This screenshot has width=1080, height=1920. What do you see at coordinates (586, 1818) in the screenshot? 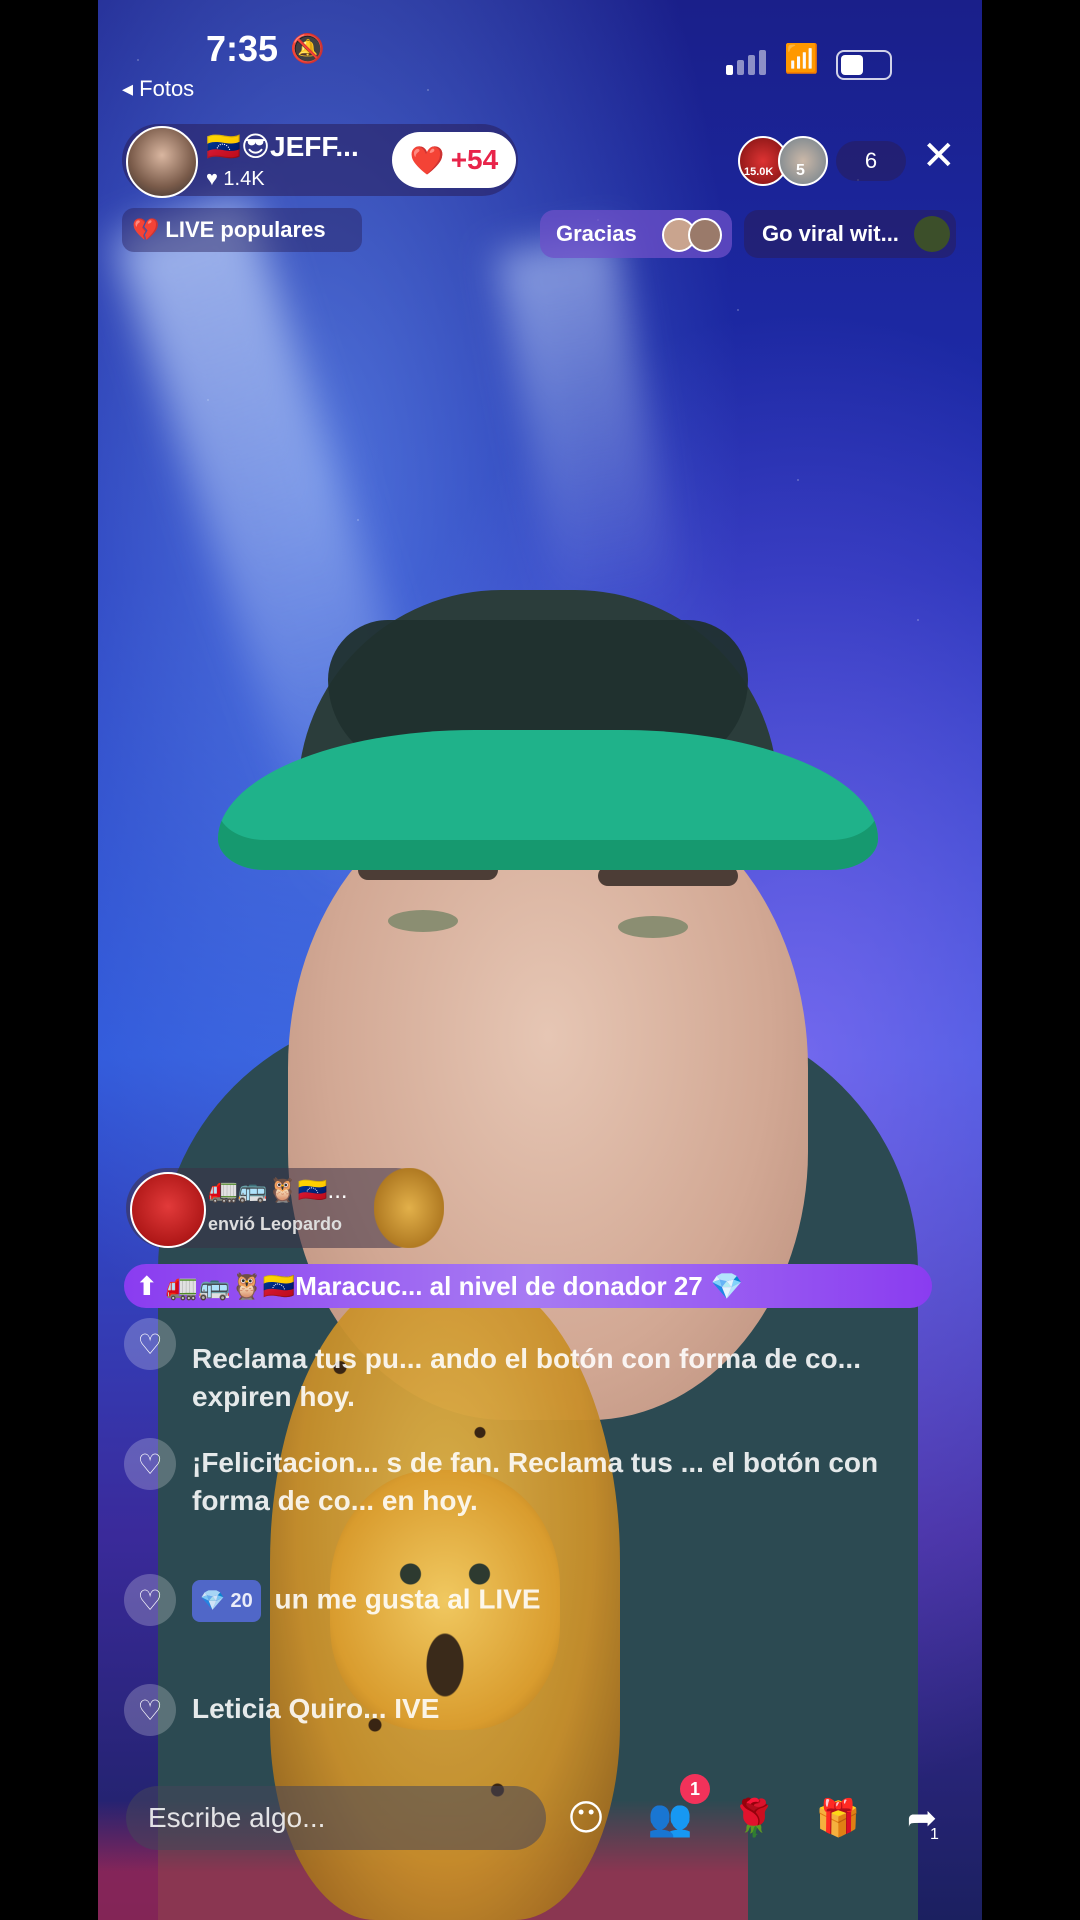
I see `emoji-icon: 😶` at bounding box center [586, 1818].